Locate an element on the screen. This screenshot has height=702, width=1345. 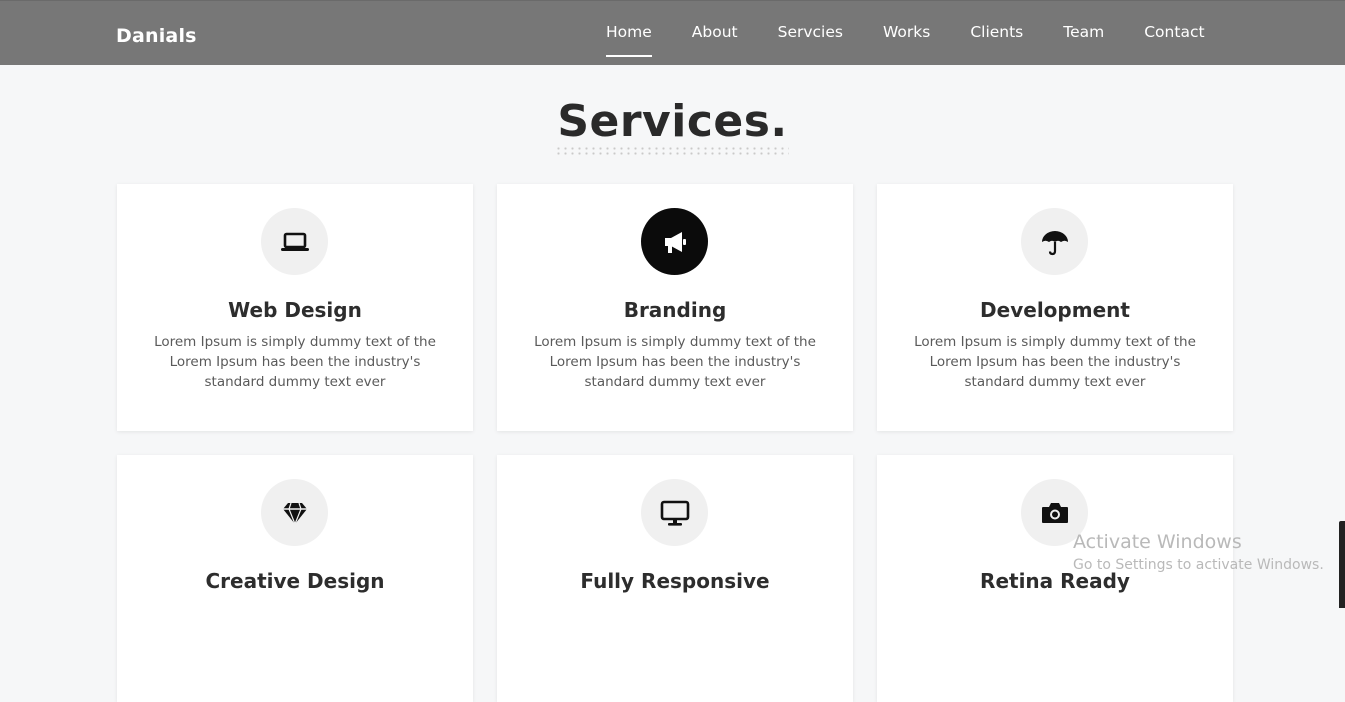
service-card-creative-design: Creative Design is located at coordinates (295, 578).